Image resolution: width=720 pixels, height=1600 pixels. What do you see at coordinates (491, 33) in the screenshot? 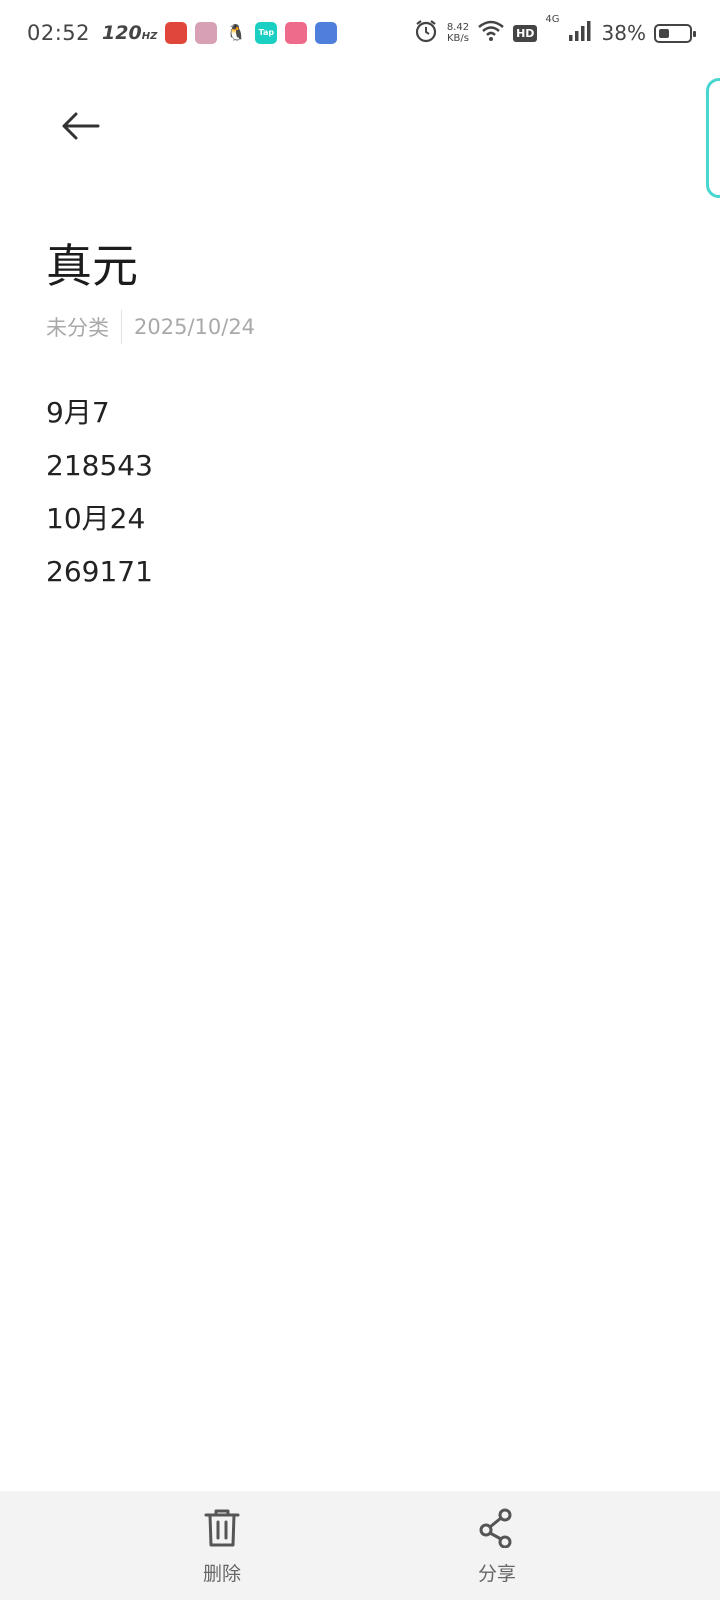
I see `wifi-icon` at bounding box center [491, 33].